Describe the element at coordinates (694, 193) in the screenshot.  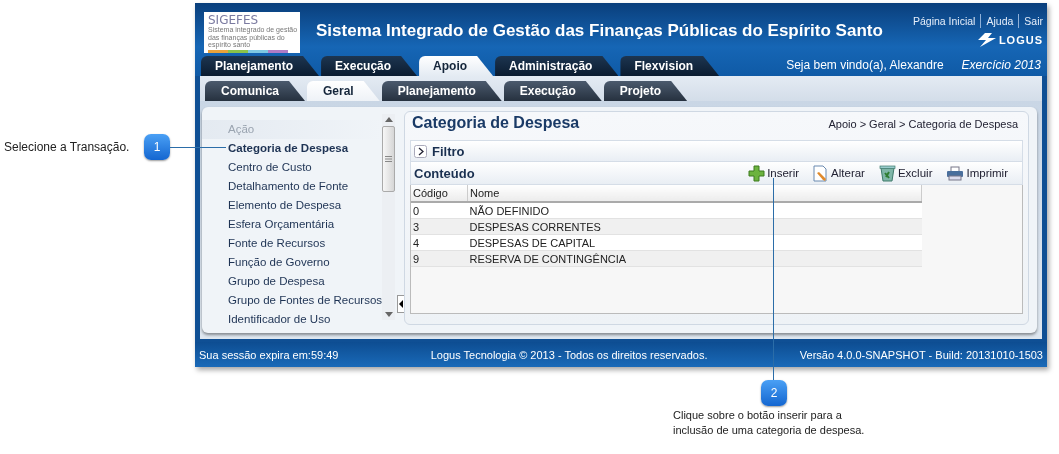
I see `column-header: Nome` at that location.